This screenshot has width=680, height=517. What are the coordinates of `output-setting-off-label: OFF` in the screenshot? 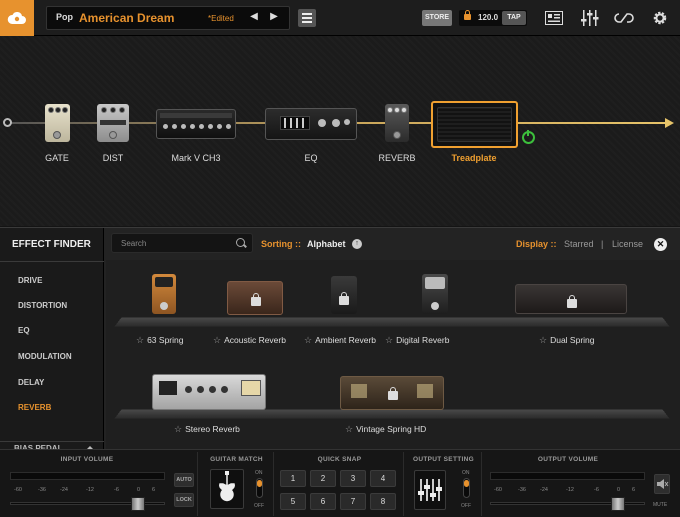 It's located at (466, 506).